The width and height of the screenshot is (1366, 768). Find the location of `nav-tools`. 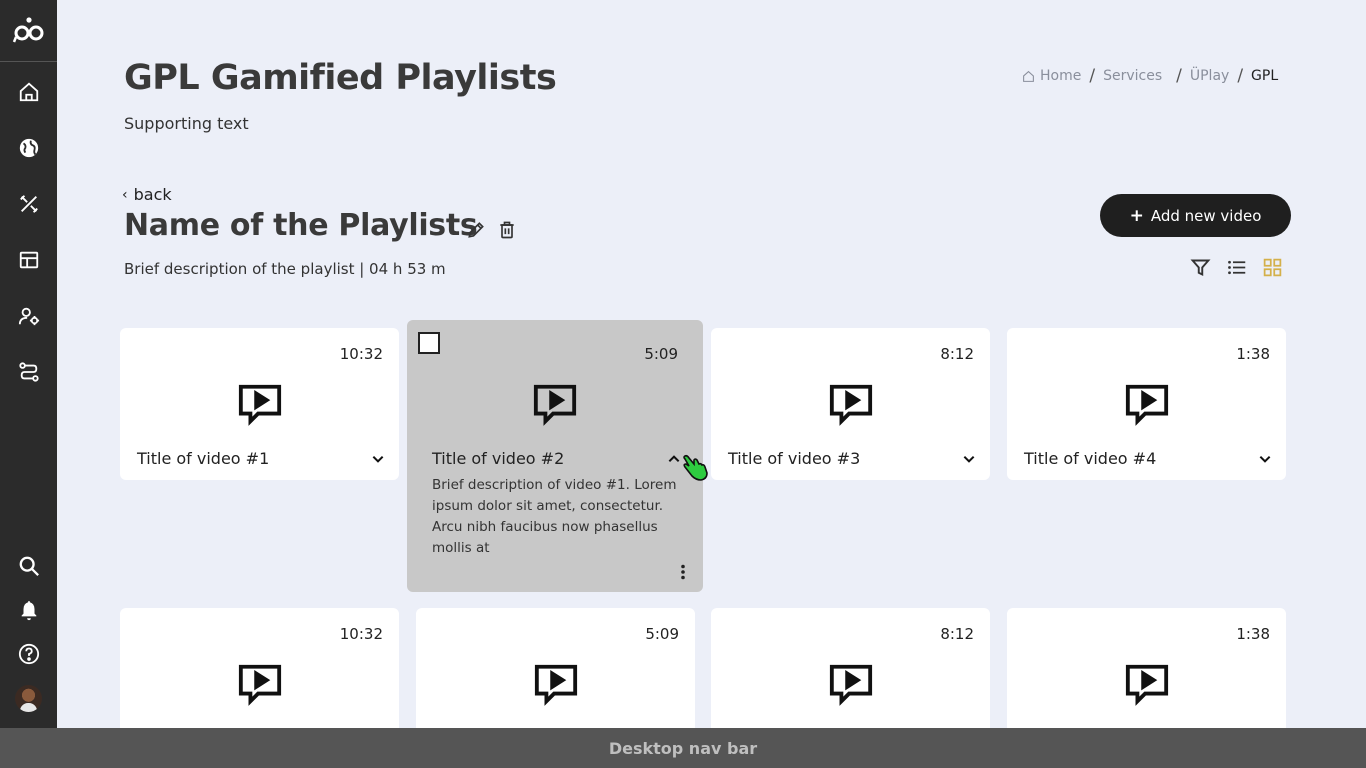

nav-tools is located at coordinates (28, 203).